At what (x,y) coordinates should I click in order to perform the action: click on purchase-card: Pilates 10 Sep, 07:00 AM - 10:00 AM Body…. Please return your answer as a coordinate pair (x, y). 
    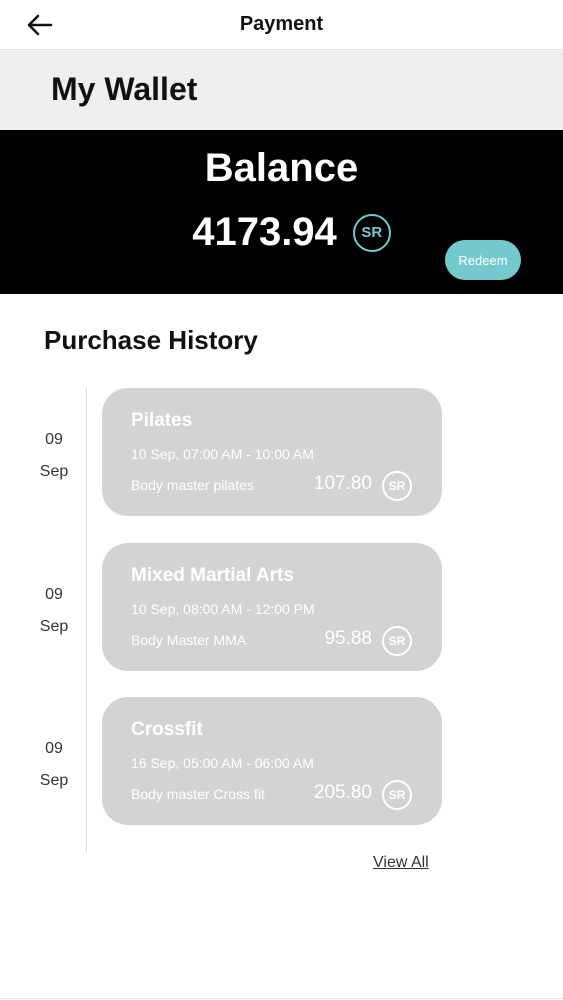
    Looking at the image, I should click on (272, 452).